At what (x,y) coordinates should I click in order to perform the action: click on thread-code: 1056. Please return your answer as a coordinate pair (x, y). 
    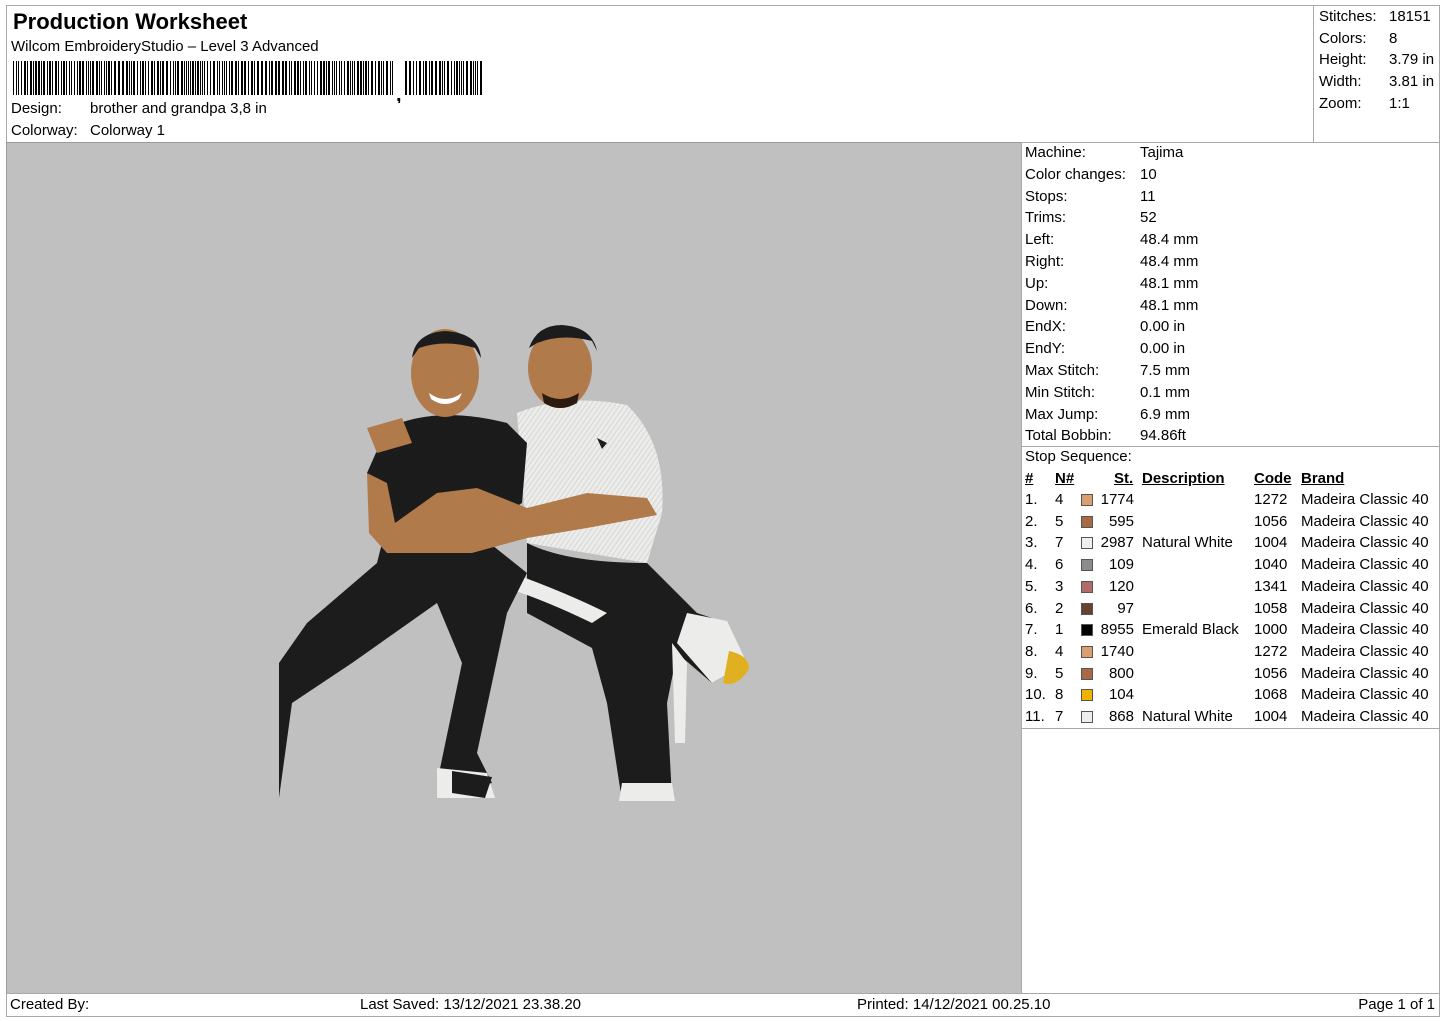
    Looking at the image, I should click on (1271, 521).